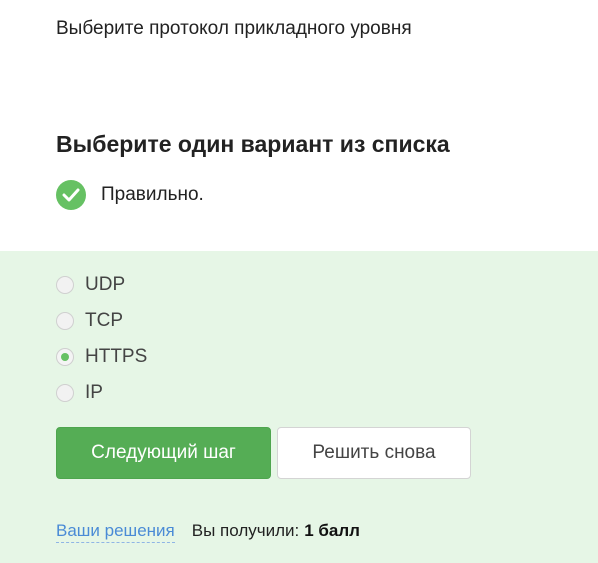 The width and height of the screenshot is (598, 563). Describe the element at coordinates (79, 393) in the screenshot. I see `option-ip: IP` at that location.